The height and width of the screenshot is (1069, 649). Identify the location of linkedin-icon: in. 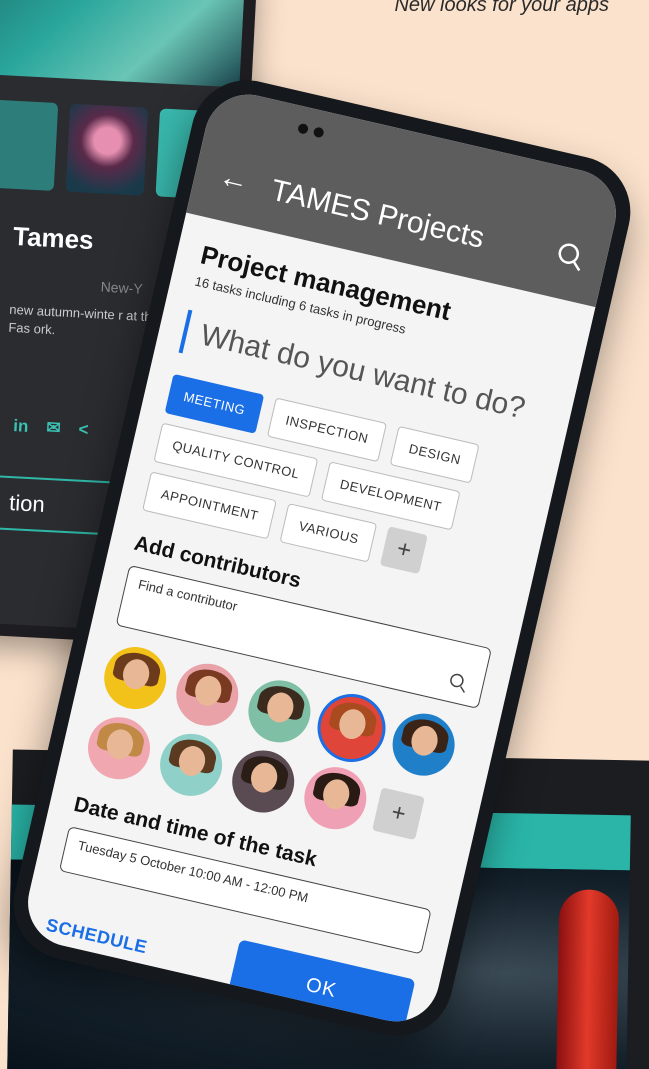
(21, 426).